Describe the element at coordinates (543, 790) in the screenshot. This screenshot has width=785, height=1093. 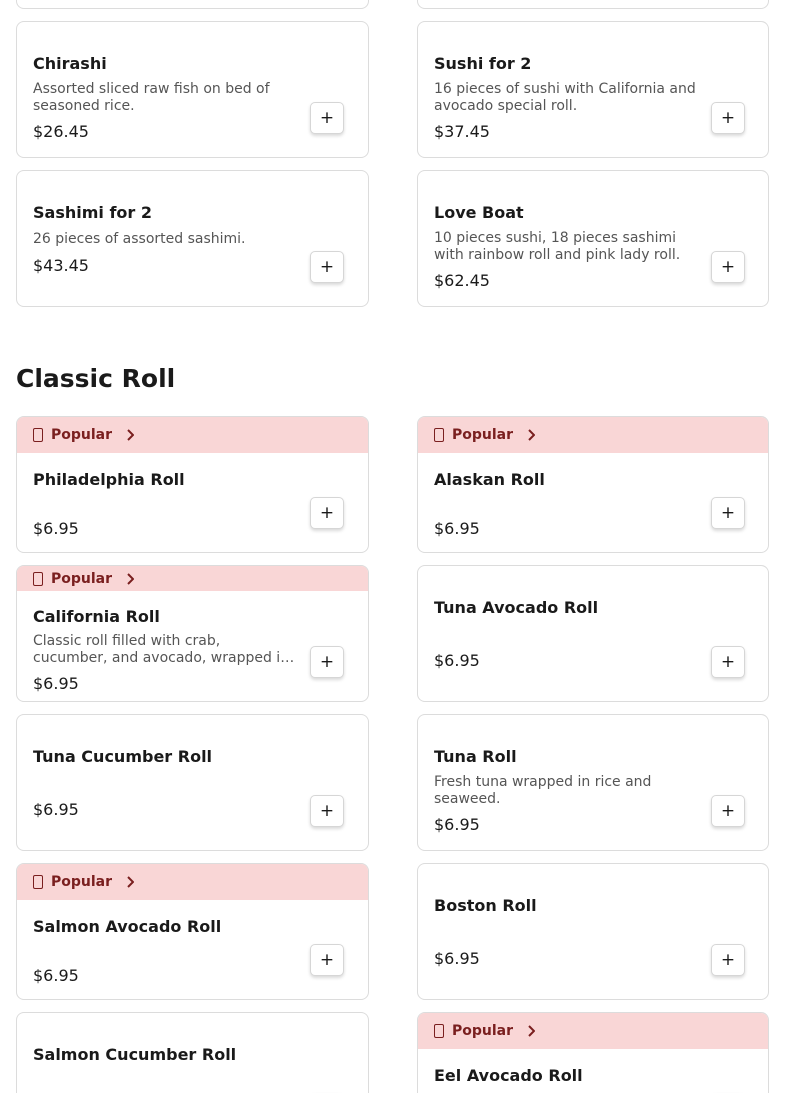
I see `item-description: Fresh tuna wrapped in rice and seaweed.` at that location.